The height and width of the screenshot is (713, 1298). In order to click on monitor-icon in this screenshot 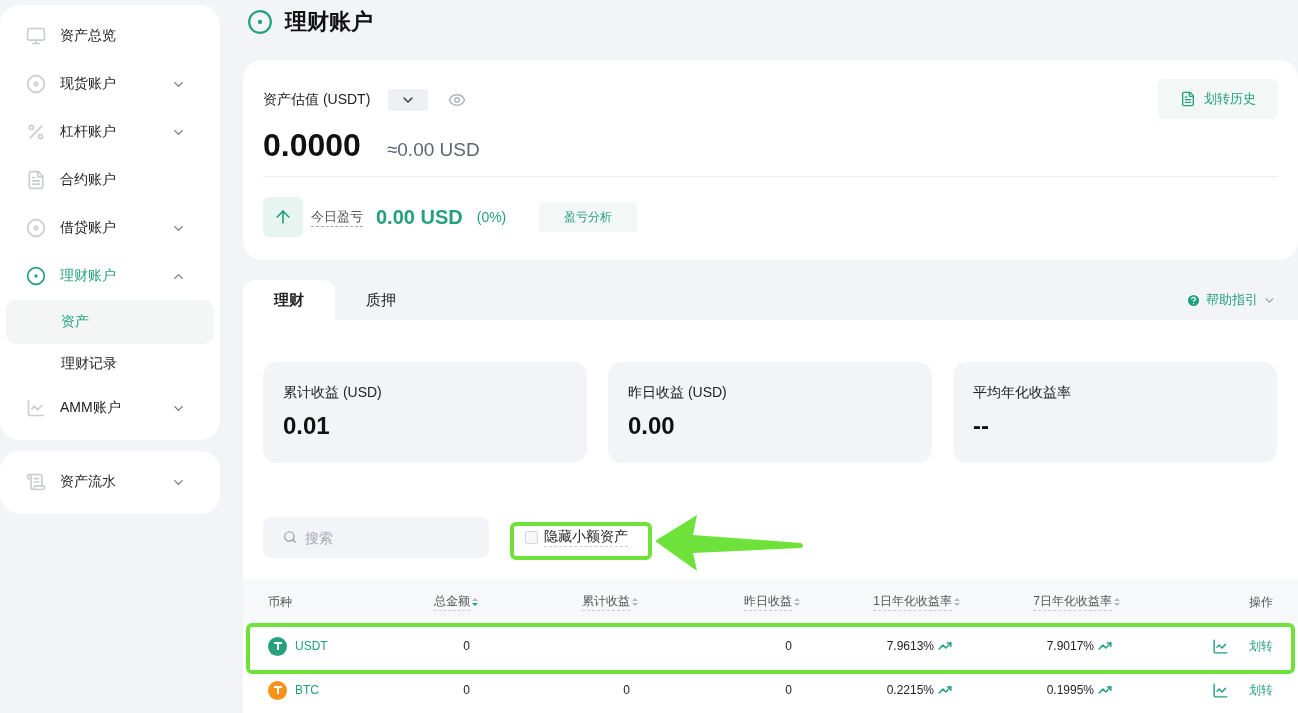, I will do `click(36, 36)`.